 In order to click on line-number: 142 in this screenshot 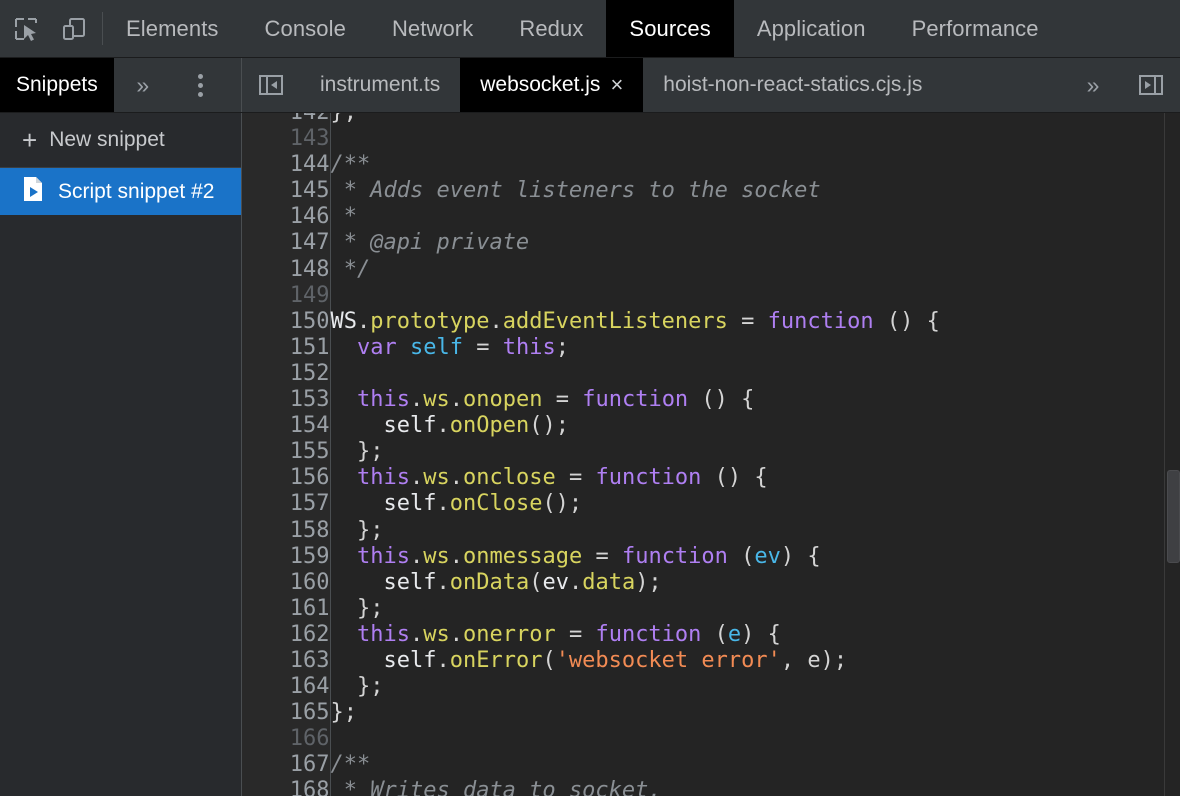, I will do `click(286, 120)`.